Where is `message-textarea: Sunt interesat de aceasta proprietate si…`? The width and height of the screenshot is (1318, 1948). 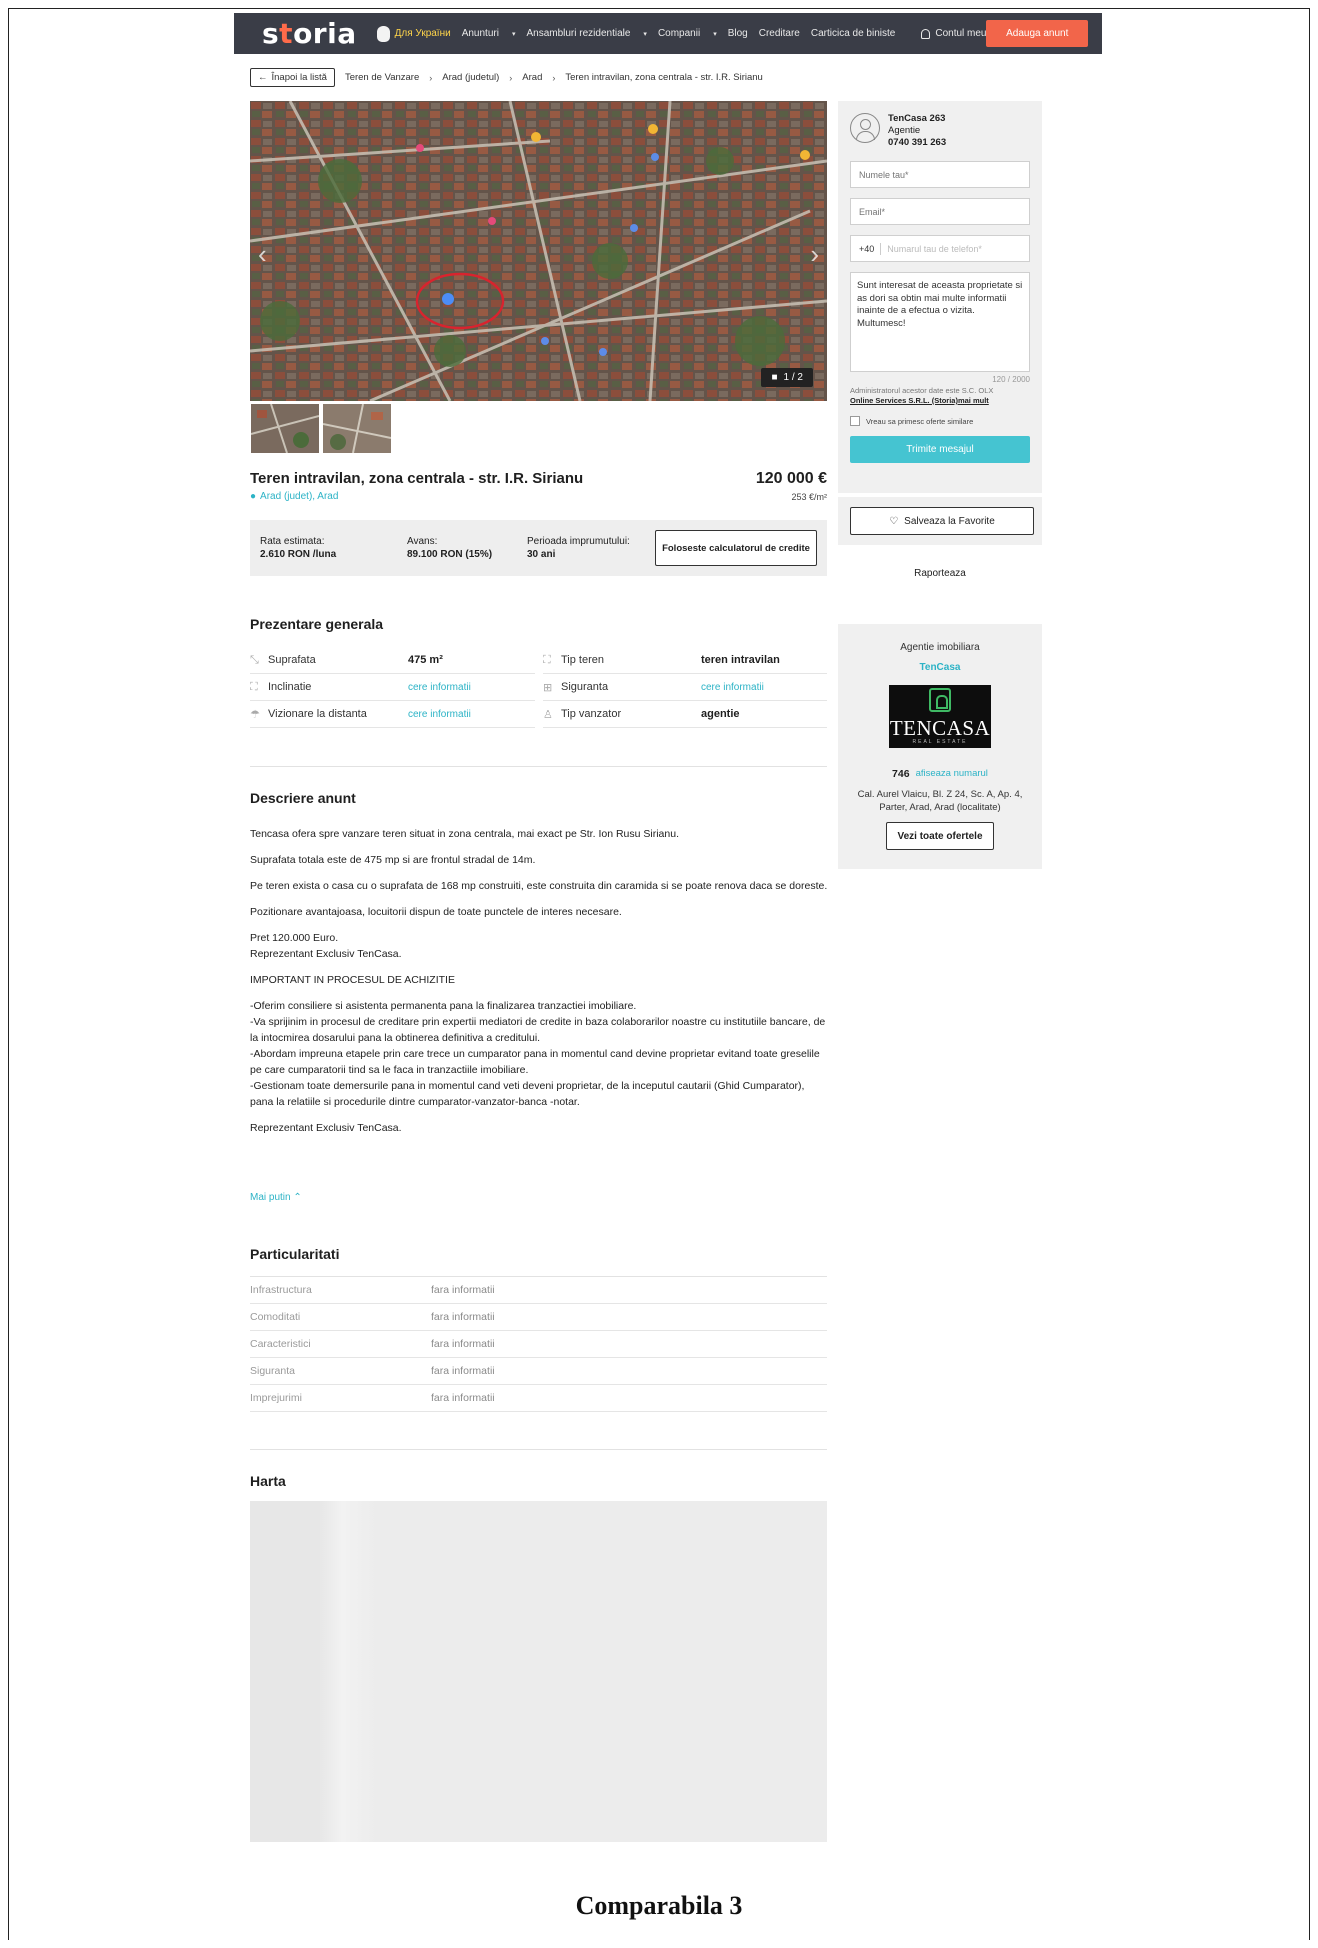
message-textarea: Sunt interesat de aceasta proprietate si… is located at coordinates (940, 322).